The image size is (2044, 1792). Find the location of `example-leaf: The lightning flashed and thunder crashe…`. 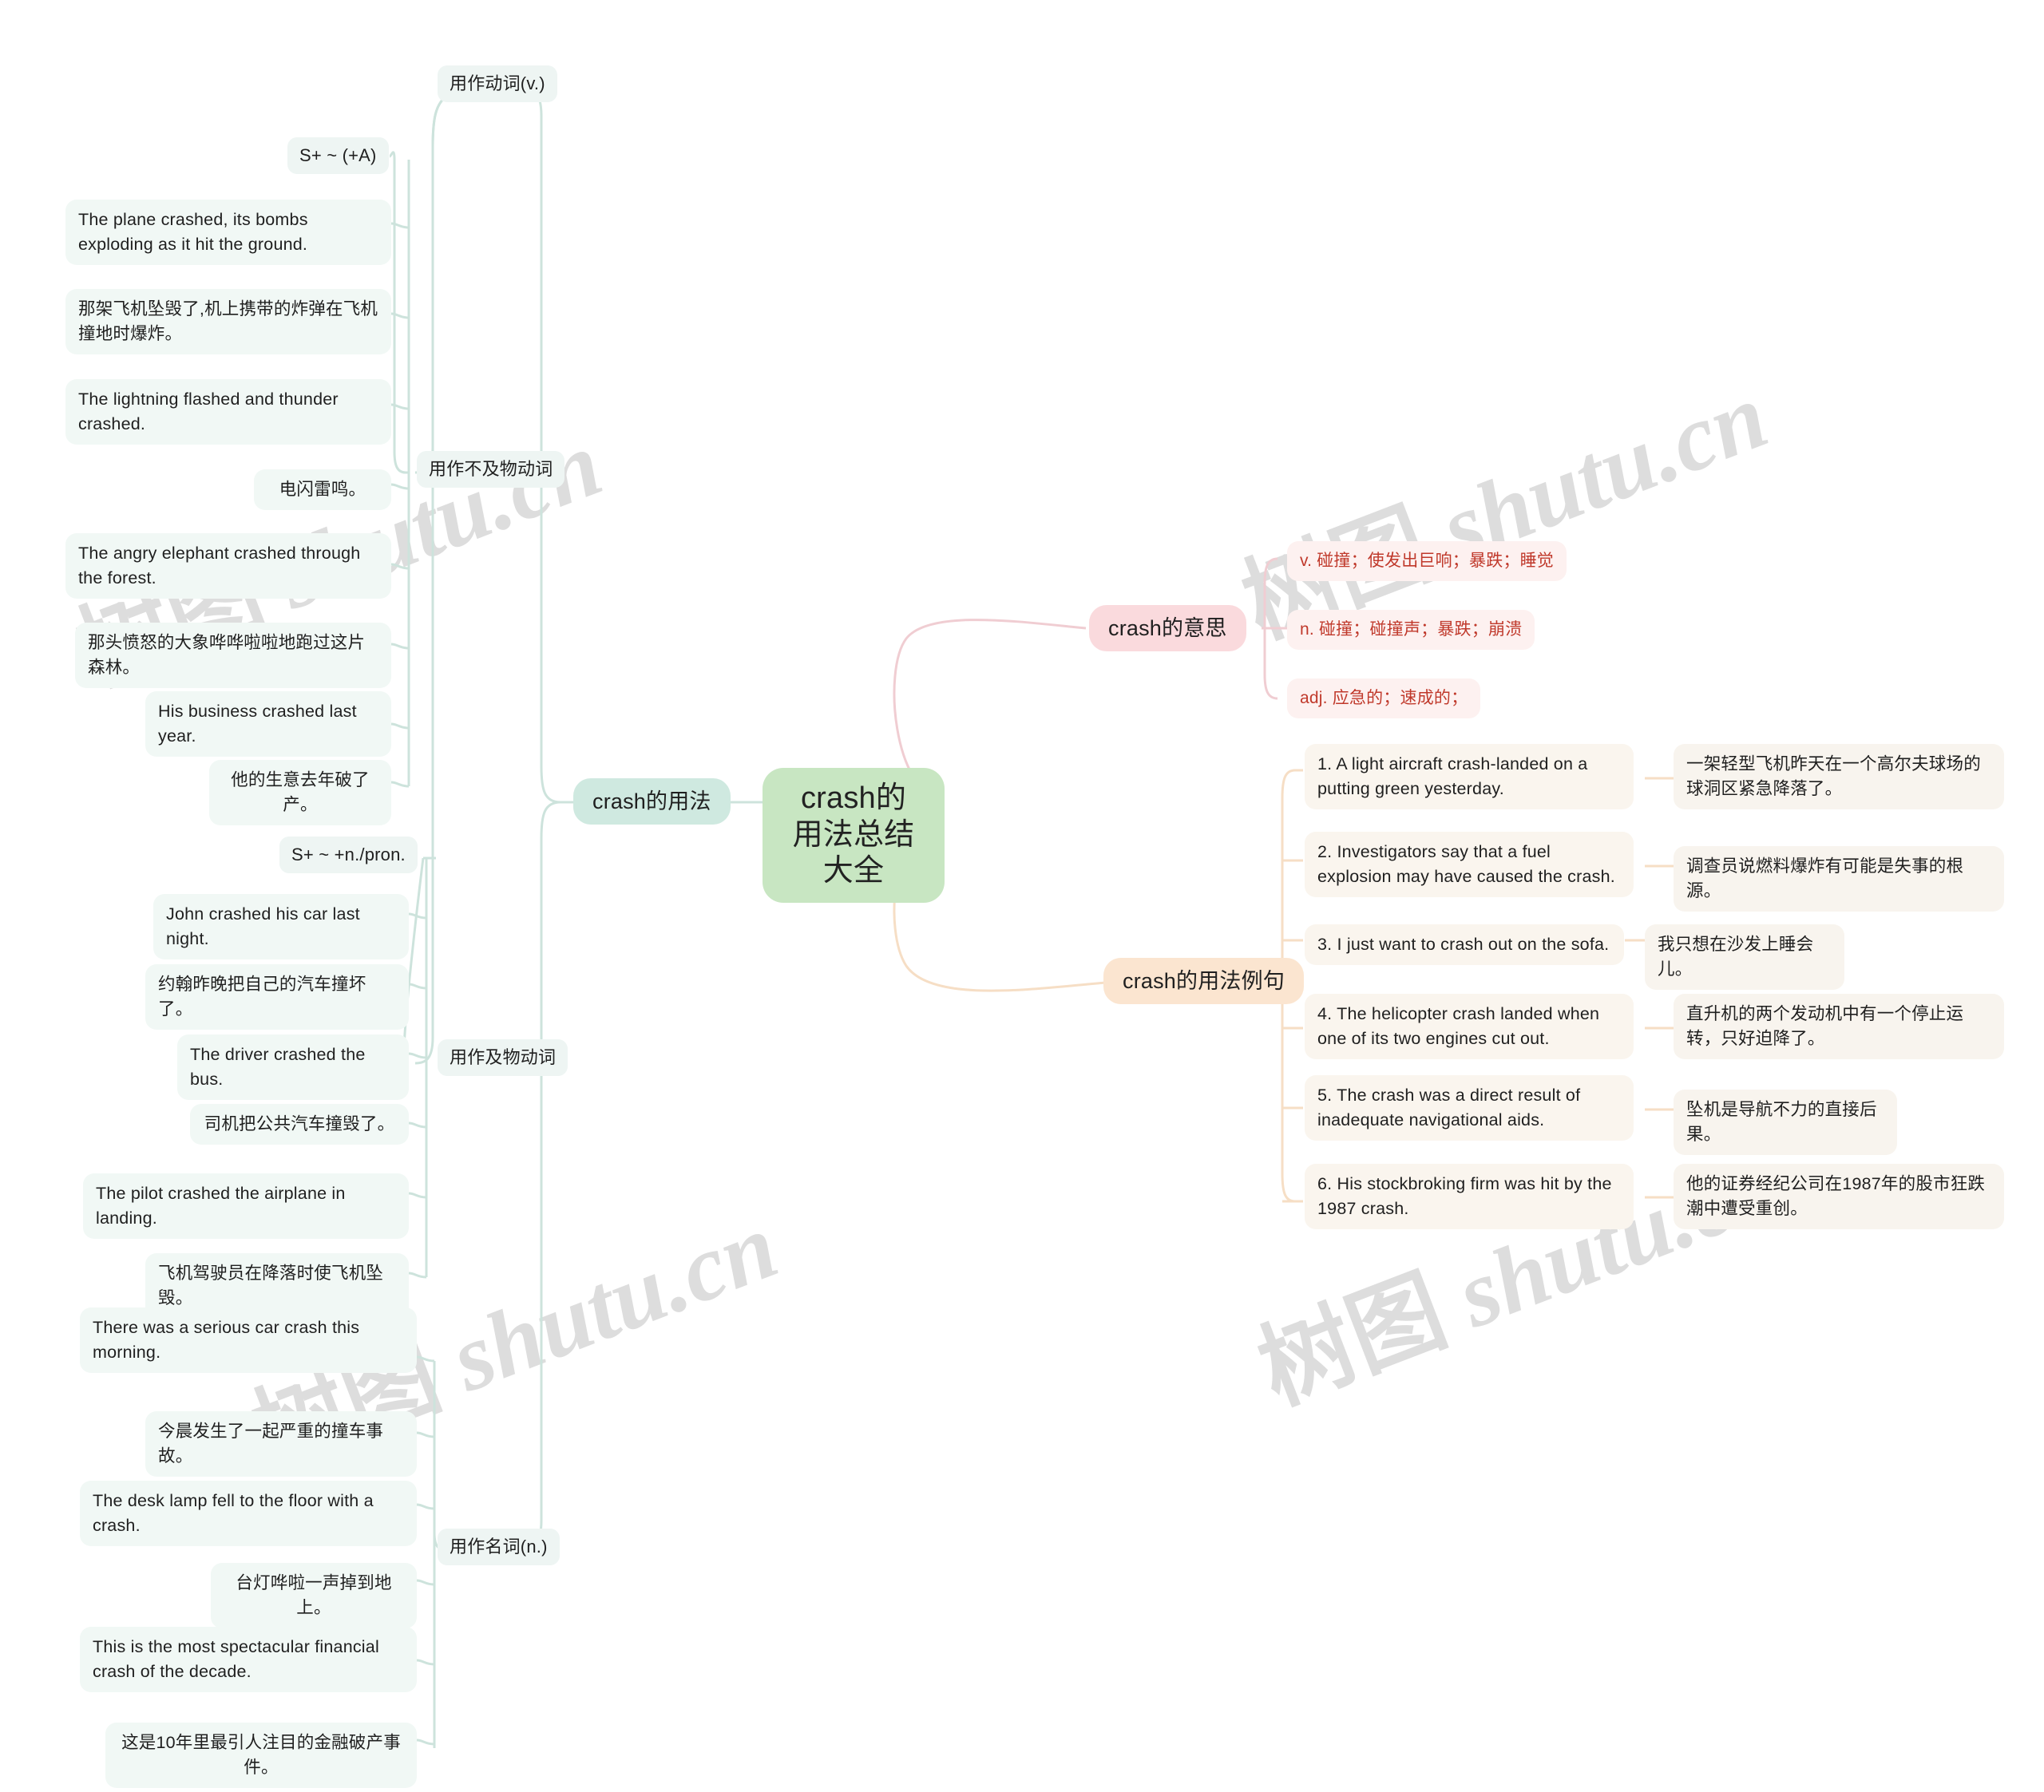

example-leaf: The lightning flashed and thunder crashe… is located at coordinates (228, 412).